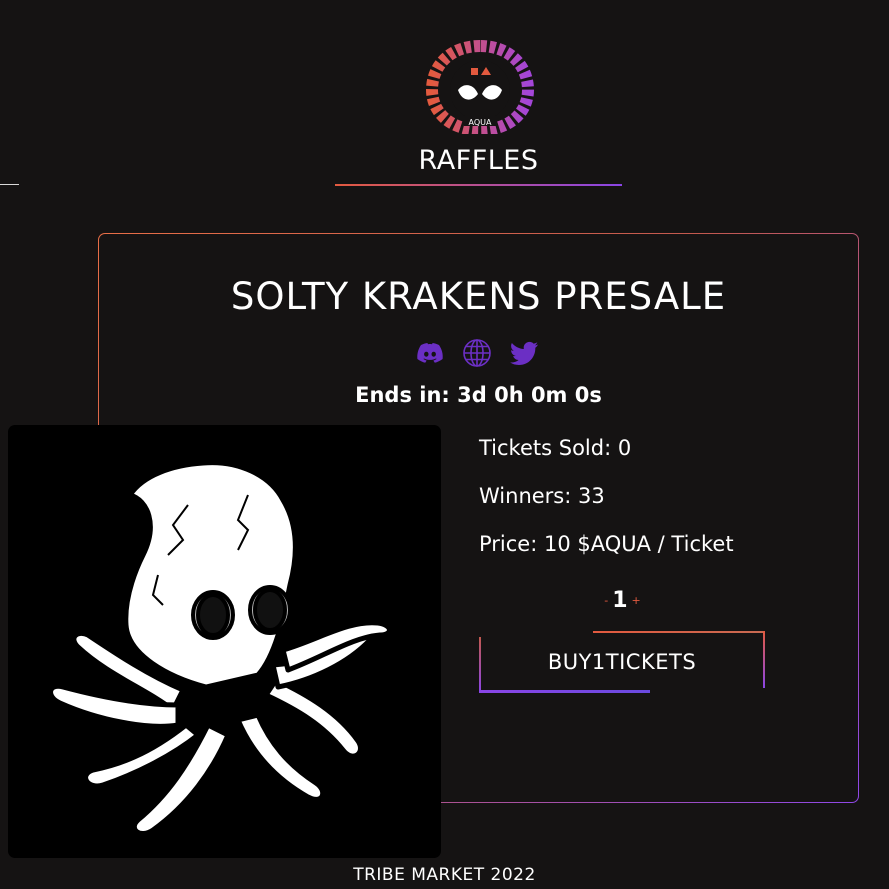 The image size is (889, 889). What do you see at coordinates (478, 296) in the screenshot?
I see `raffle-title: SOLTY KRAKENS PRESALE` at bounding box center [478, 296].